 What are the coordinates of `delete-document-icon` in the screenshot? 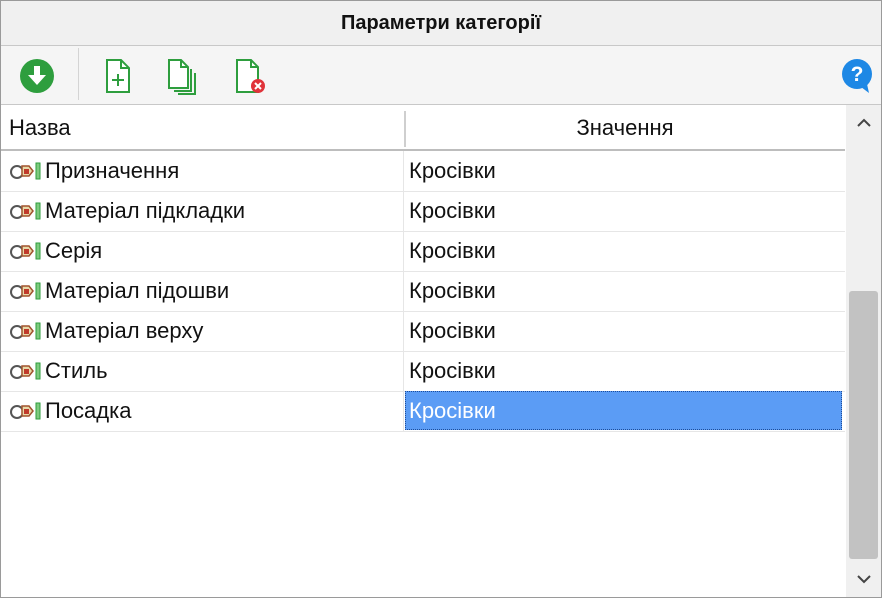 It's located at (250, 76).